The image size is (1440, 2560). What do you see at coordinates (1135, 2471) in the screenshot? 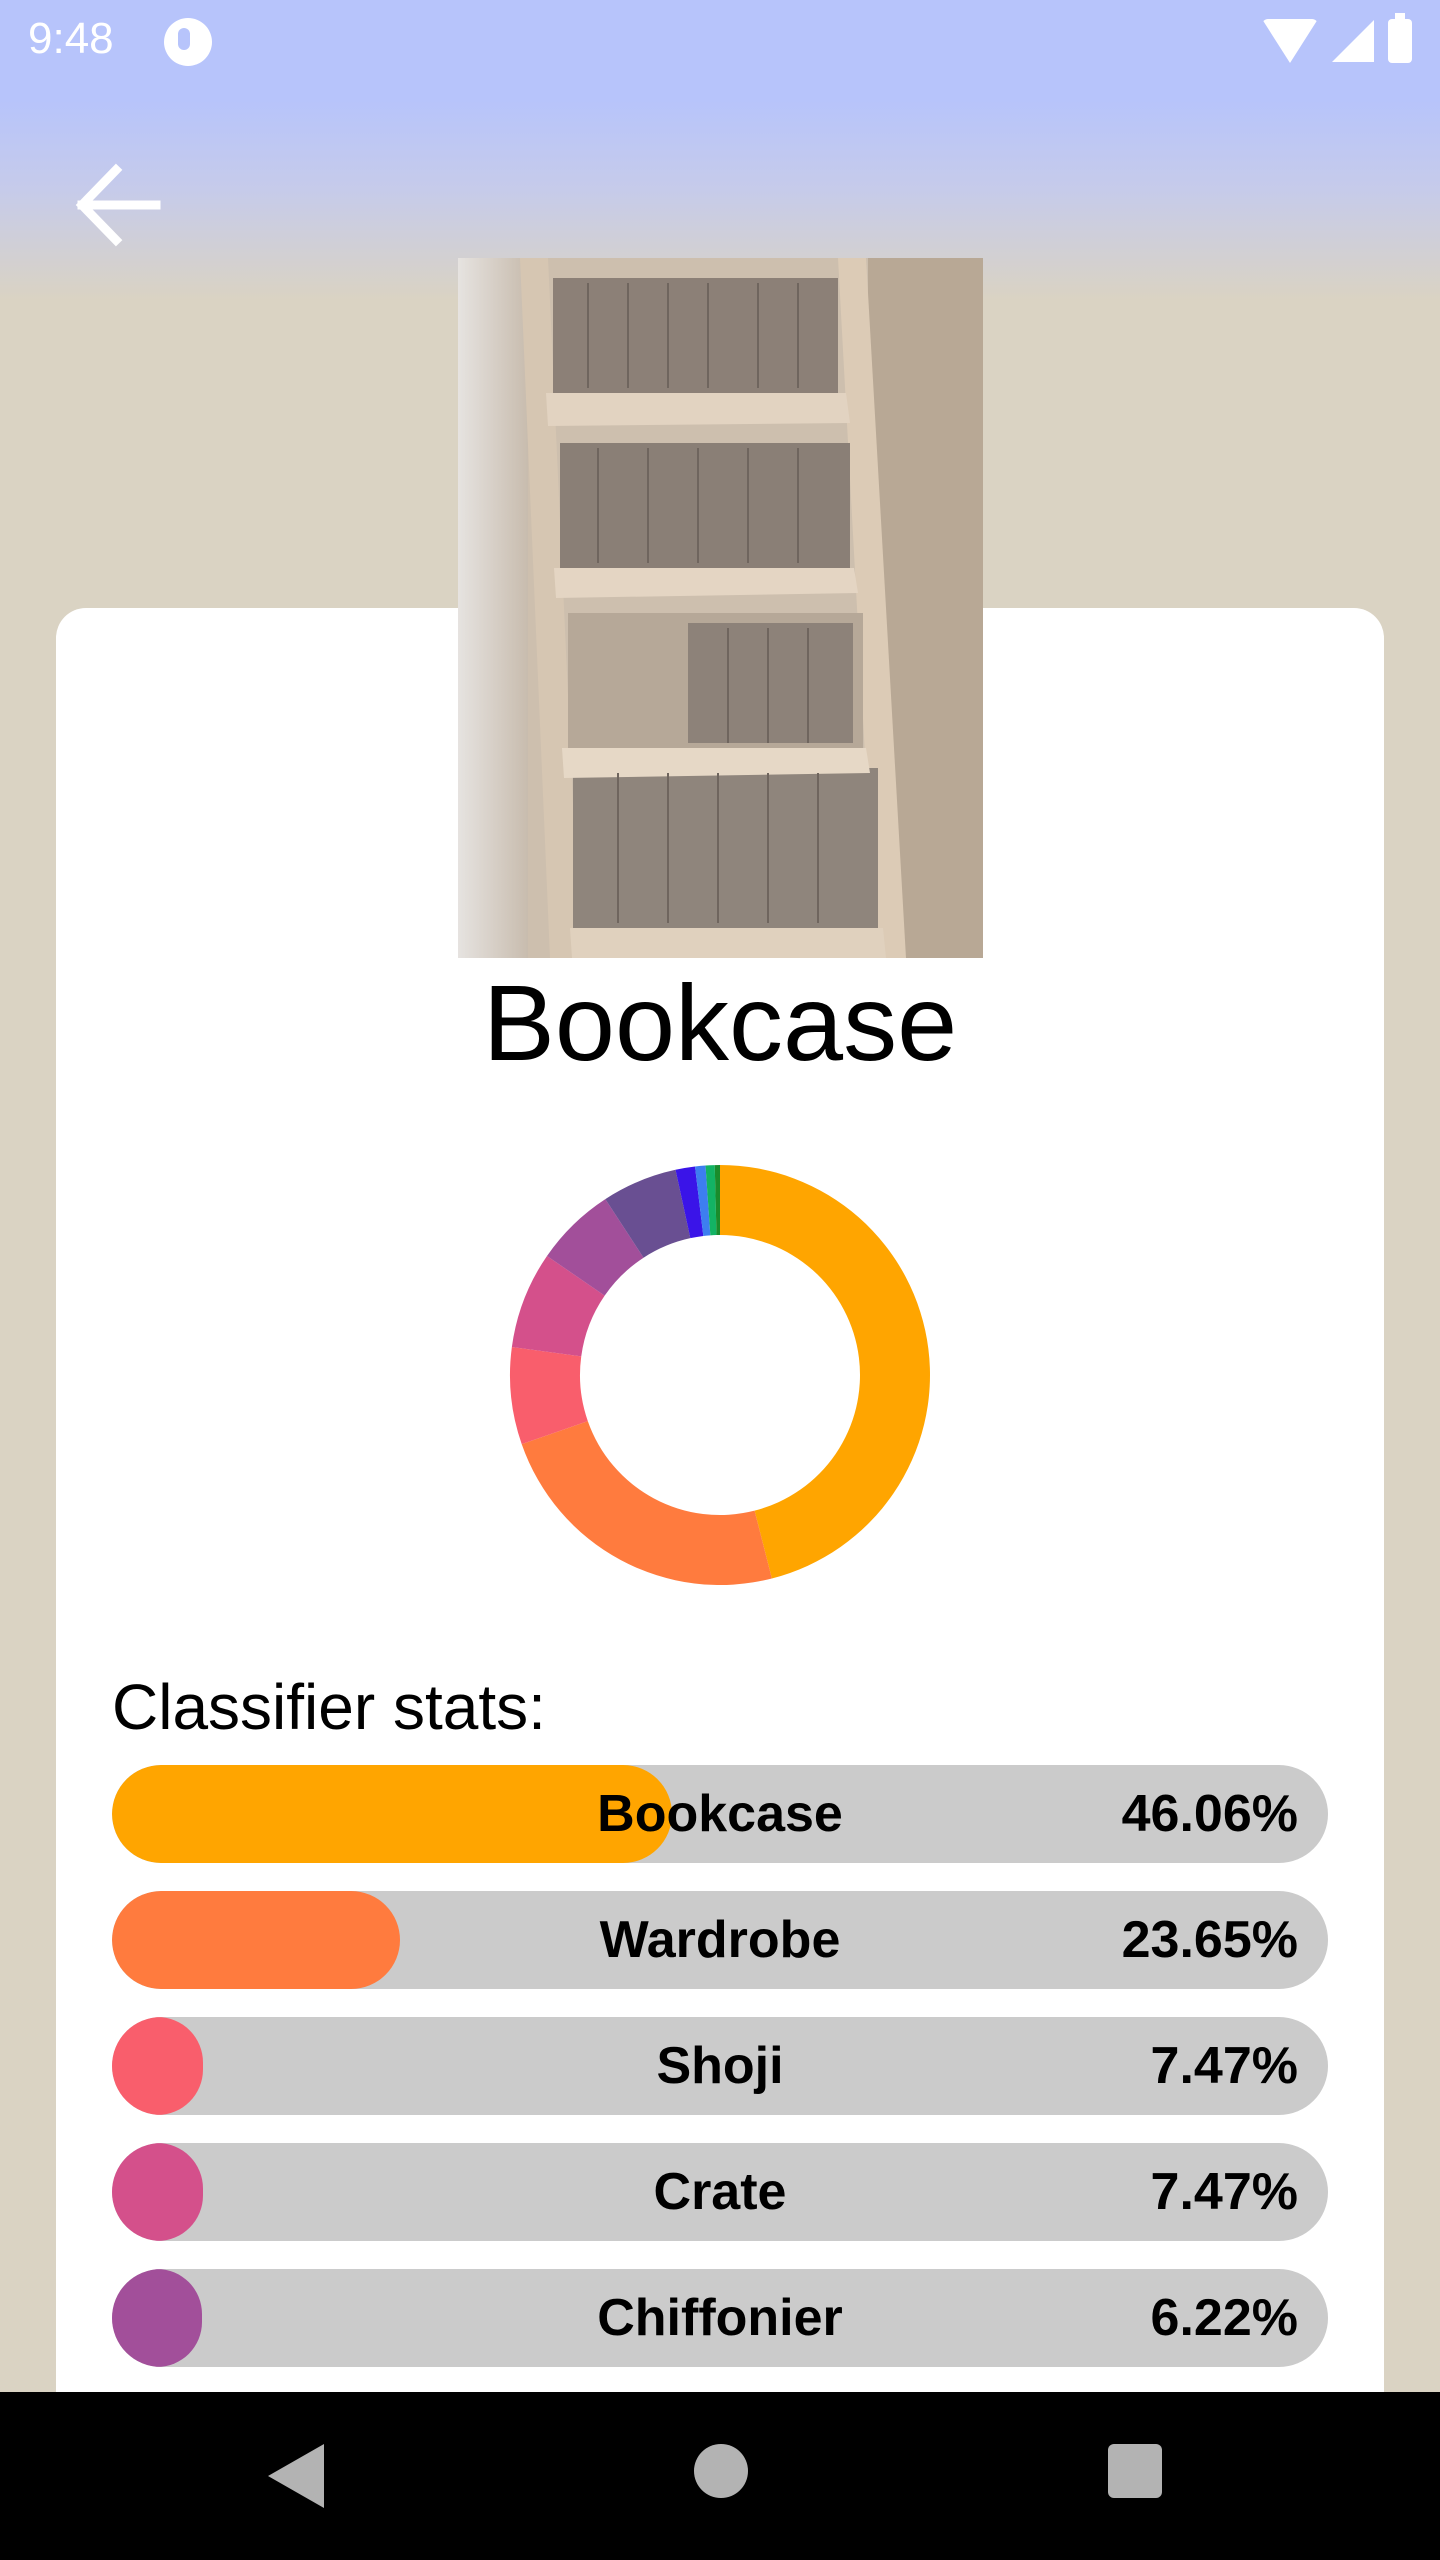
I see `nav-recents-icon` at bounding box center [1135, 2471].